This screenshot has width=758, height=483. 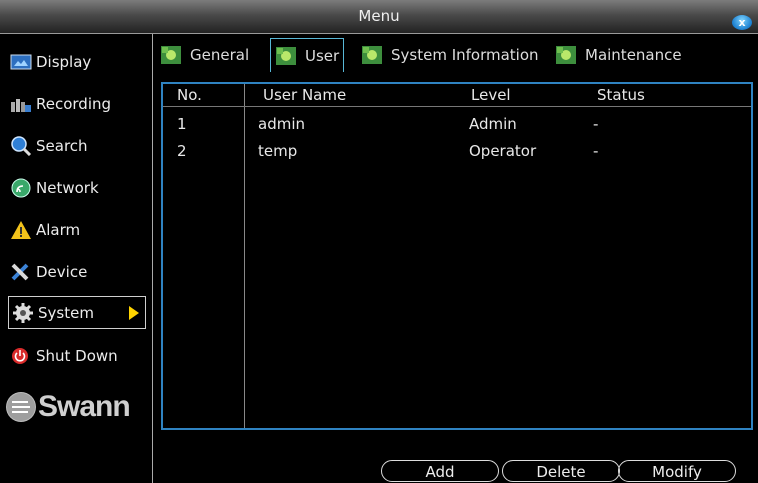 I want to click on column-header-level: Level, so click(x=491, y=95).